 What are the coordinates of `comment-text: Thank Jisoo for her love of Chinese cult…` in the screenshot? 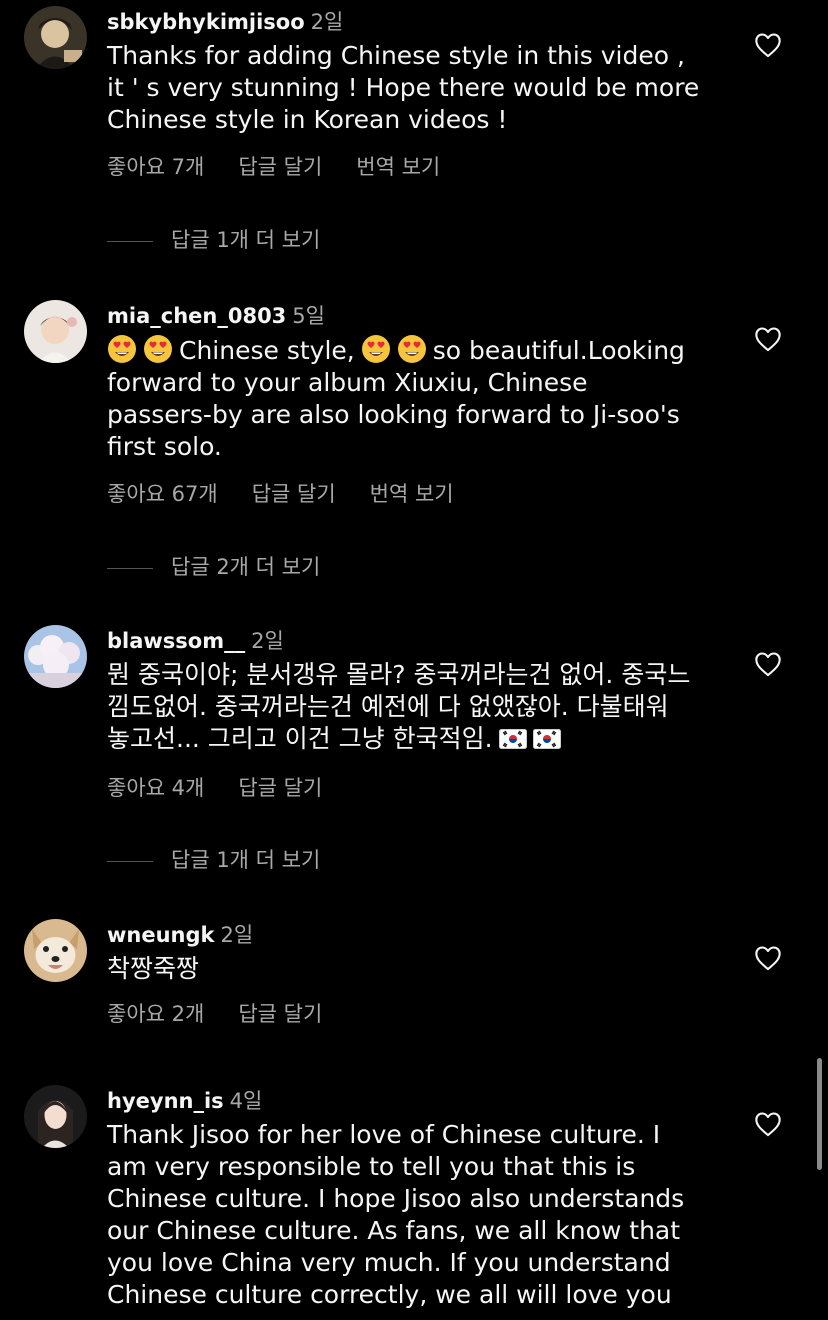 It's located at (396, 1214).